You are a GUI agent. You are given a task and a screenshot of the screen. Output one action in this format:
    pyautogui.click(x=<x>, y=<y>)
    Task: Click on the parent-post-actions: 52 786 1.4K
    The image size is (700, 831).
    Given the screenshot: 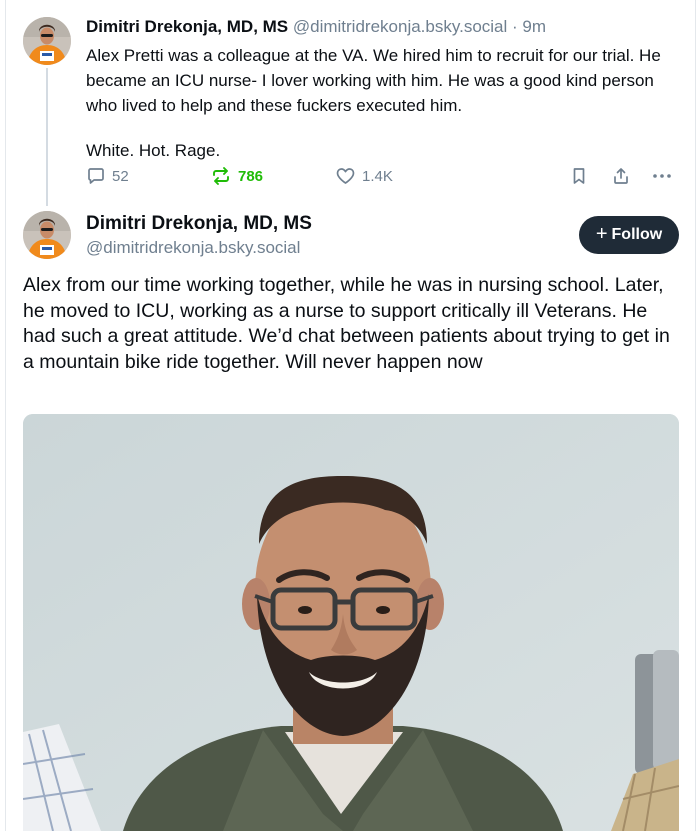 What is the action you would take?
    pyautogui.click(x=386, y=176)
    